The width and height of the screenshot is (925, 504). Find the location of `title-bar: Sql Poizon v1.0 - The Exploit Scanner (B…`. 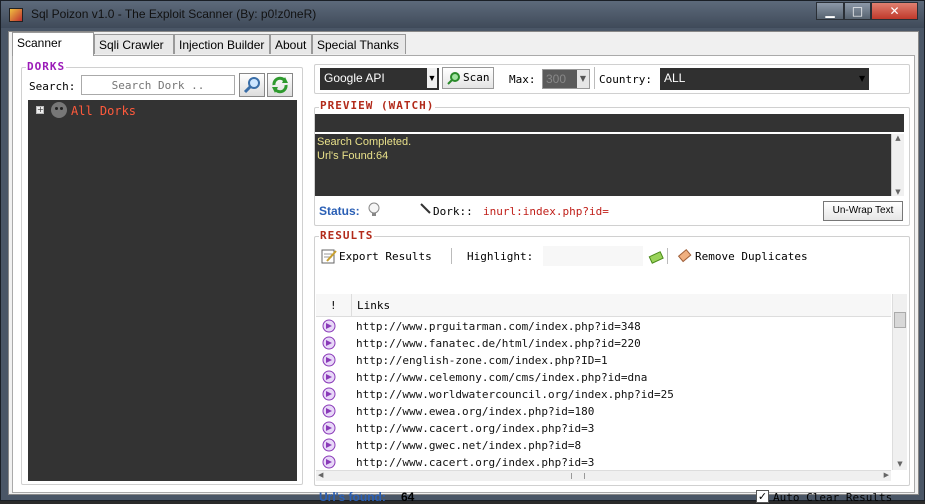

title-bar: Sql Poizon v1.0 - The Exploit Scanner (B… is located at coordinates (462, 14).